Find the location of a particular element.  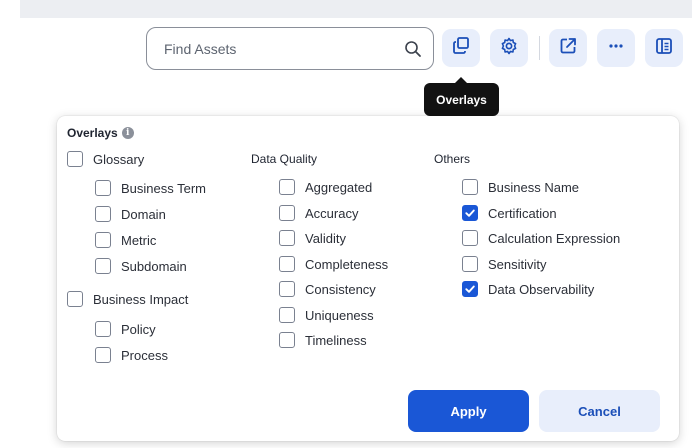

uniqueness-checkbox: Uniqueness is located at coordinates (326, 315).